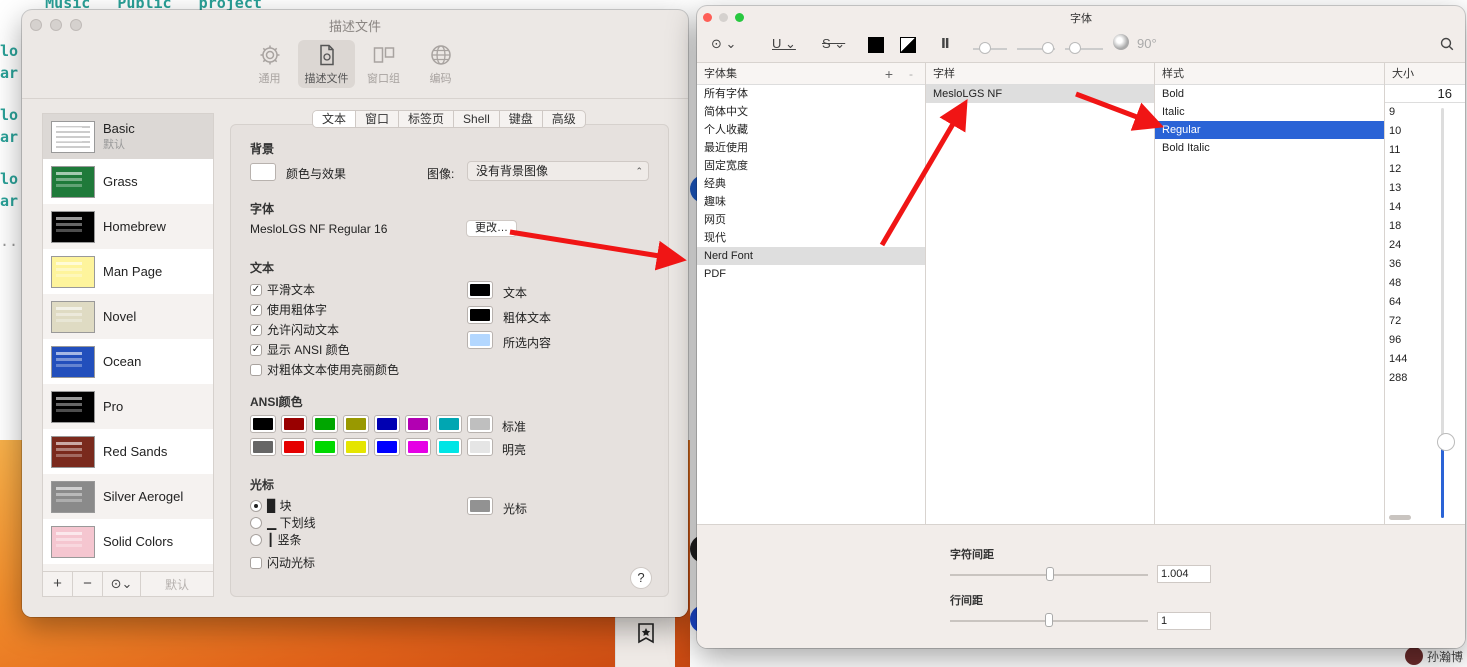 This screenshot has height=667, width=1467. Describe the element at coordinates (128, 361) in the screenshot. I see `profile-item-ocean: Ocean` at that location.